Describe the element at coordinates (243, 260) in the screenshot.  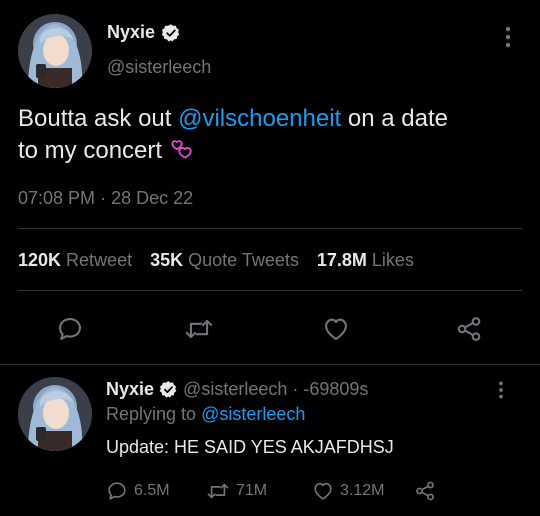
I see `quote-tweets-label: Quote Tweets` at that location.